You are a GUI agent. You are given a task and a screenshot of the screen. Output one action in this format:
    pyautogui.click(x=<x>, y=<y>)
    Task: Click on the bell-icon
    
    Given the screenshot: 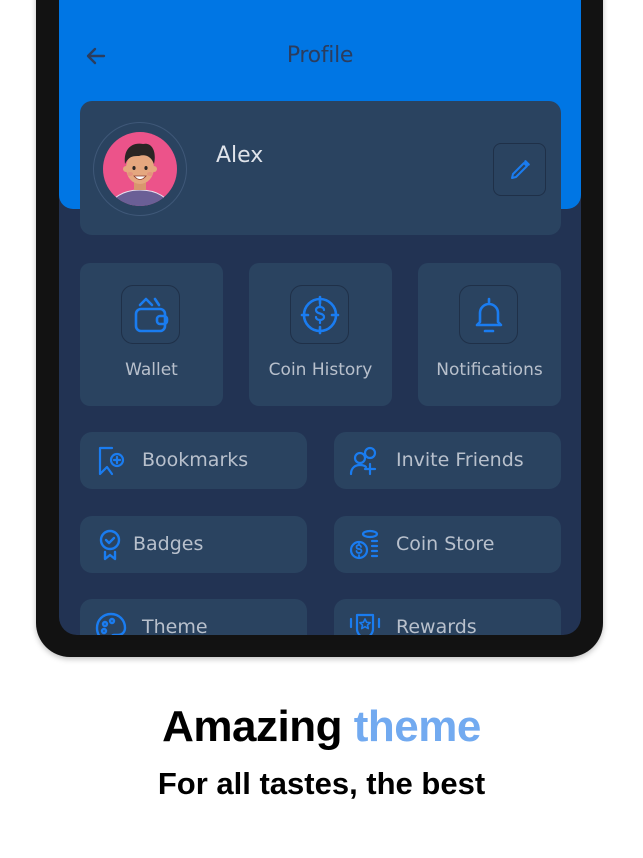 What is the action you would take?
    pyautogui.click(x=488, y=314)
    